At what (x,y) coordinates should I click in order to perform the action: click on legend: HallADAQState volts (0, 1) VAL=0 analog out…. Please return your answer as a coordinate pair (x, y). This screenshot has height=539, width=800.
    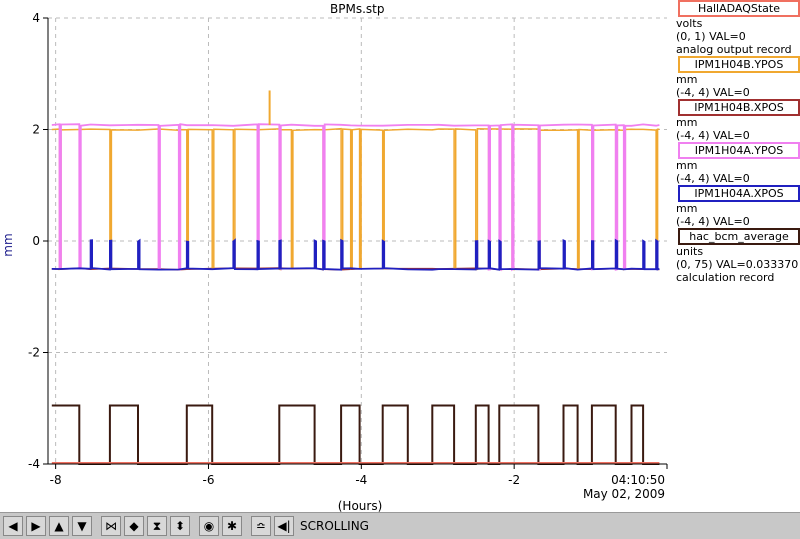
    Looking at the image, I should click on (738, 142).